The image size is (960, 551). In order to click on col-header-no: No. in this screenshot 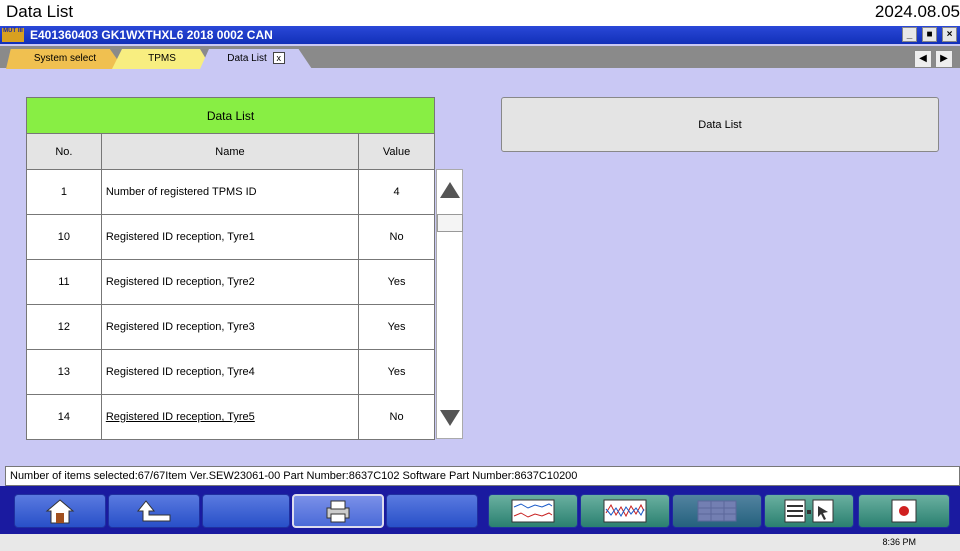, I will do `click(64, 151)`.